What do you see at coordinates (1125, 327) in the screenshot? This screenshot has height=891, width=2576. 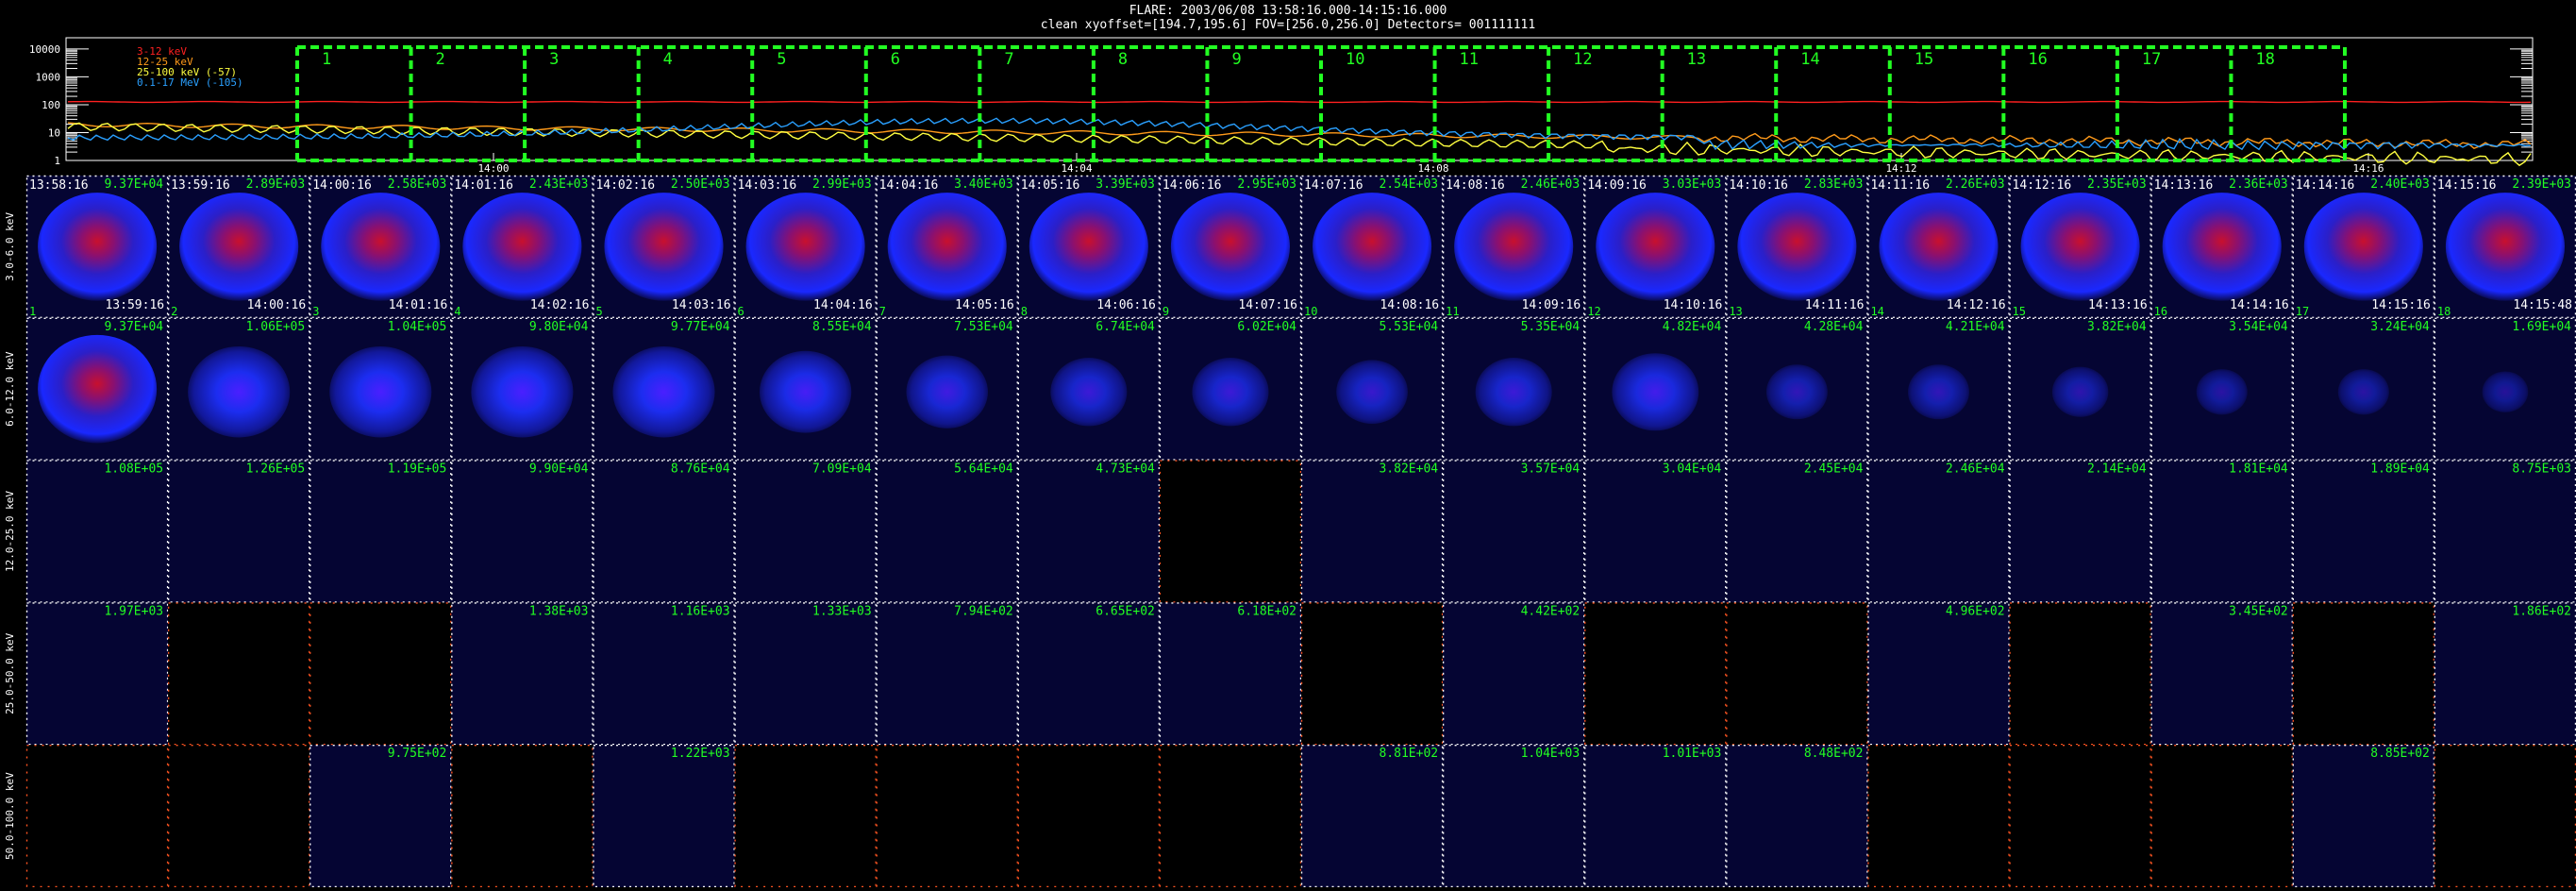 I see `peak-value: 6.74E+04` at bounding box center [1125, 327].